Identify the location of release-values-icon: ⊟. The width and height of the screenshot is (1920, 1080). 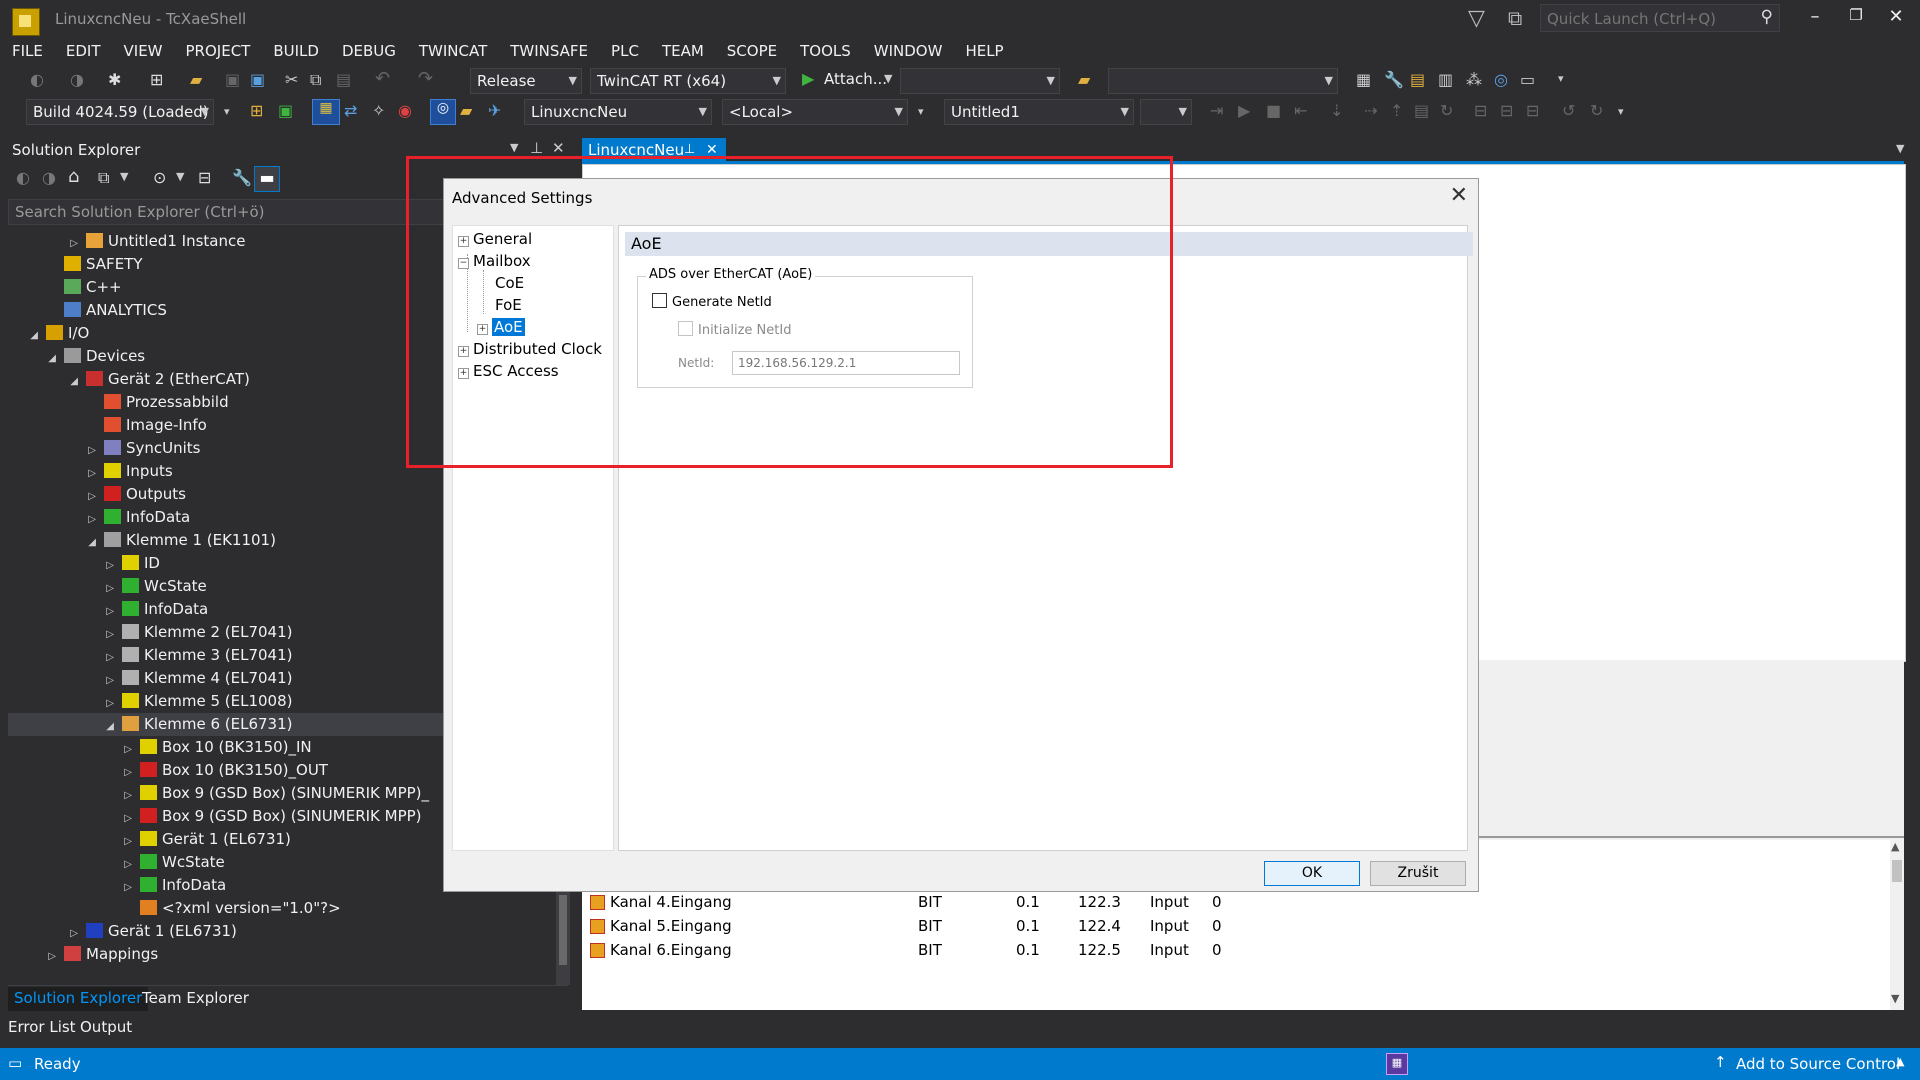
(1532, 110).